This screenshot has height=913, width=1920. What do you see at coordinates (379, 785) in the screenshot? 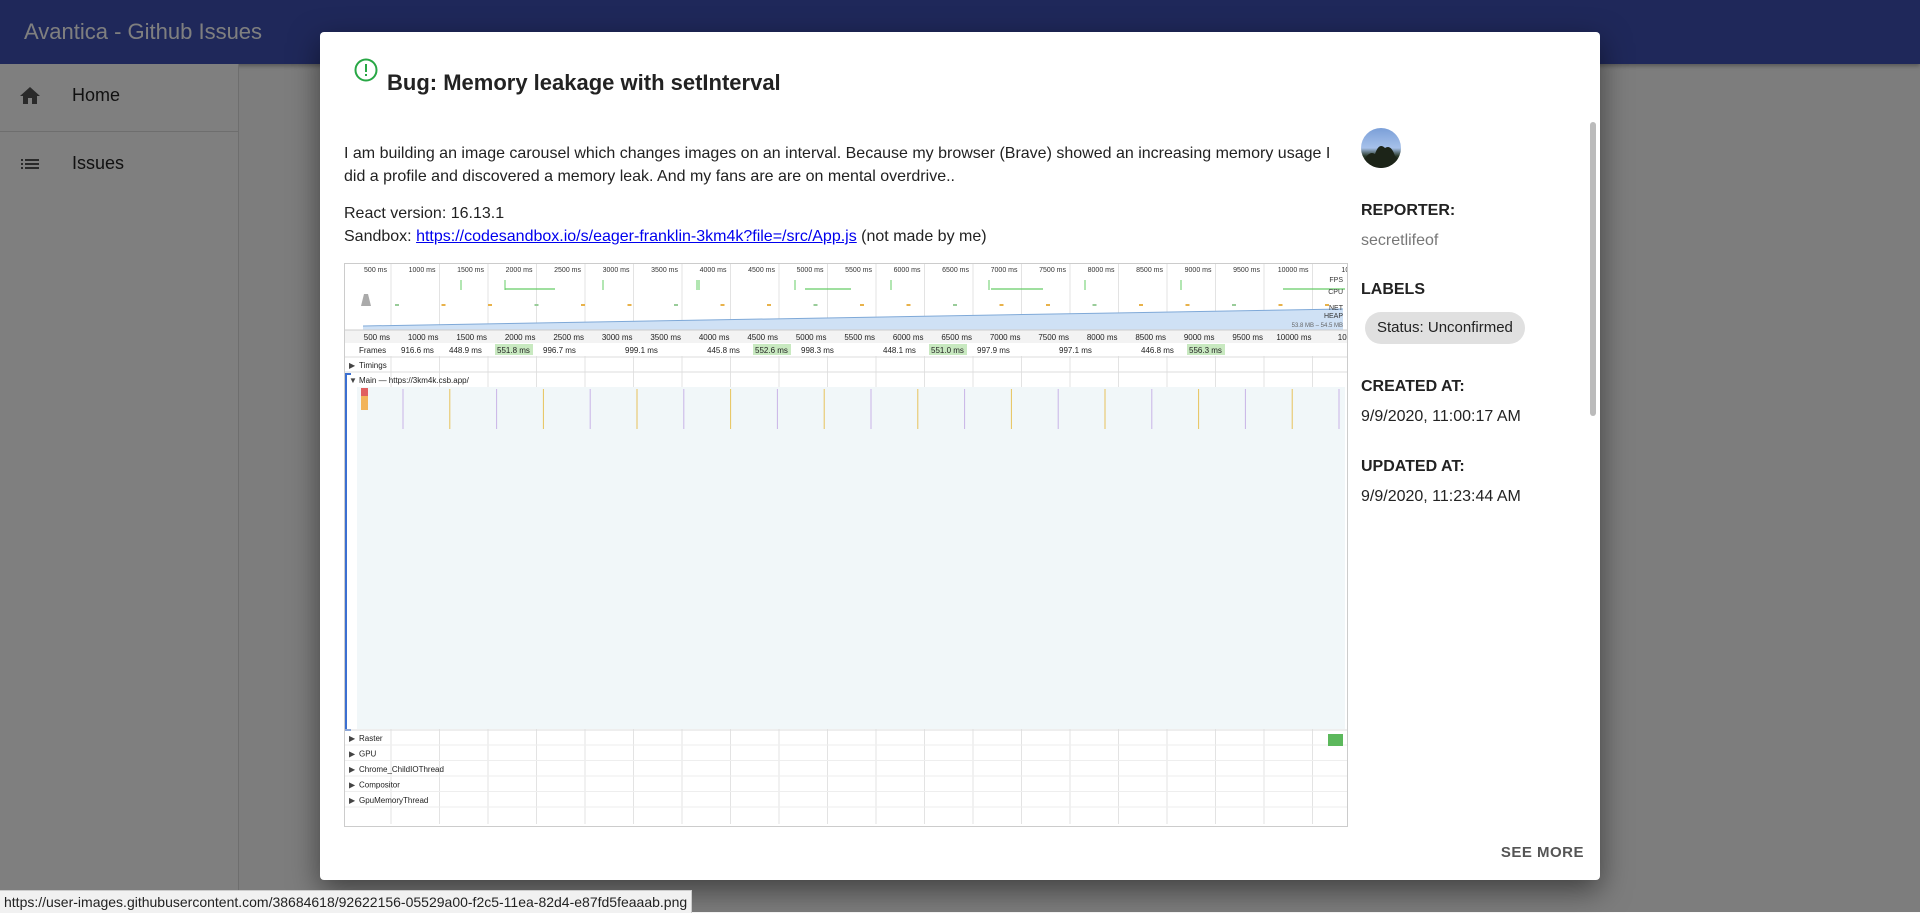
I see `track-label: Compositor` at bounding box center [379, 785].